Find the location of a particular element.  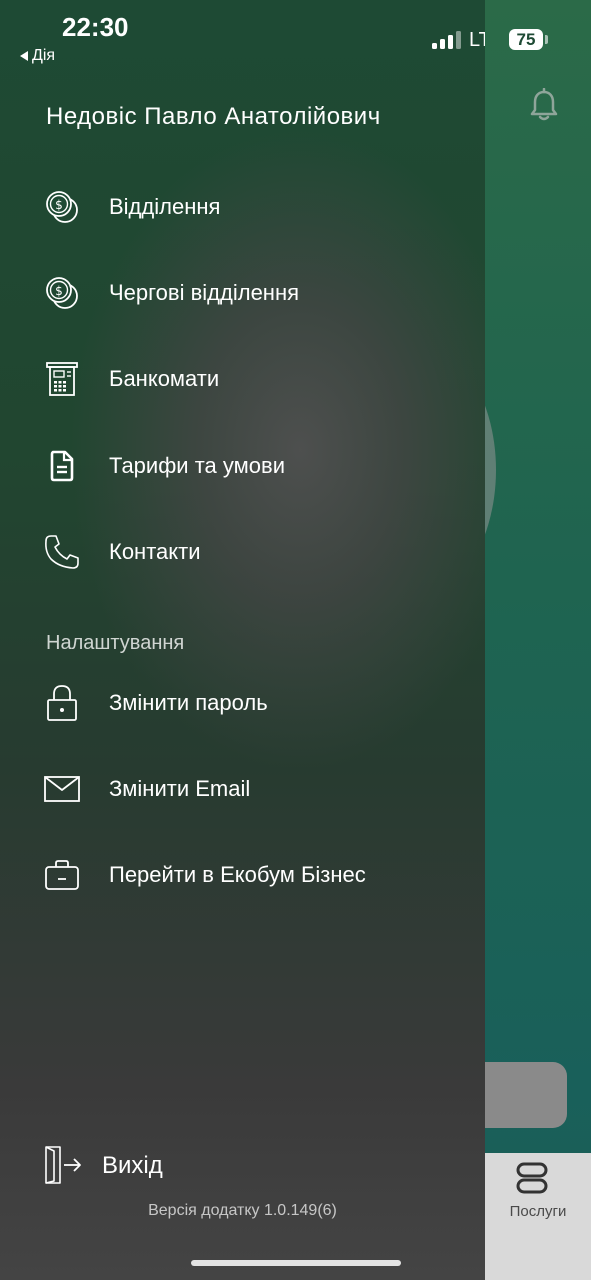

briefcase-icon is located at coordinates (62, 875).